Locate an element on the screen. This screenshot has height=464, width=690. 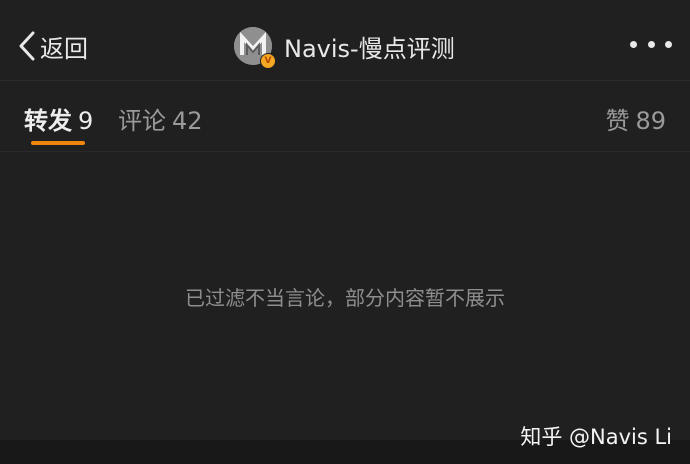
back-button: 返回 is located at coordinates (52, 46).